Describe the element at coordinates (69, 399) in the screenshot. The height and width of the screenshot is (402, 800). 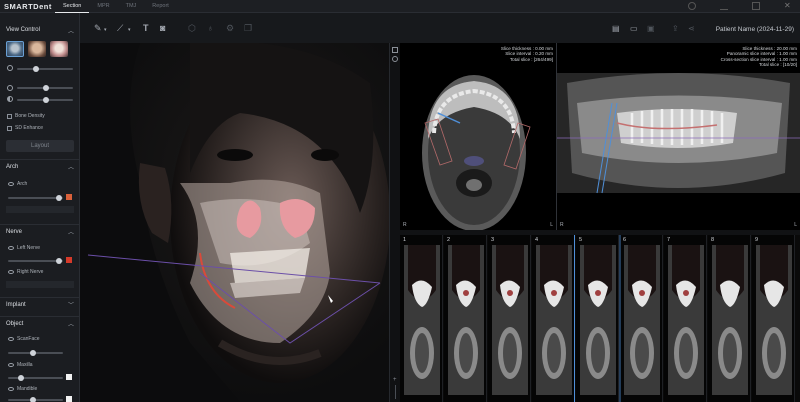
I see `mandible-color-swatch` at that location.